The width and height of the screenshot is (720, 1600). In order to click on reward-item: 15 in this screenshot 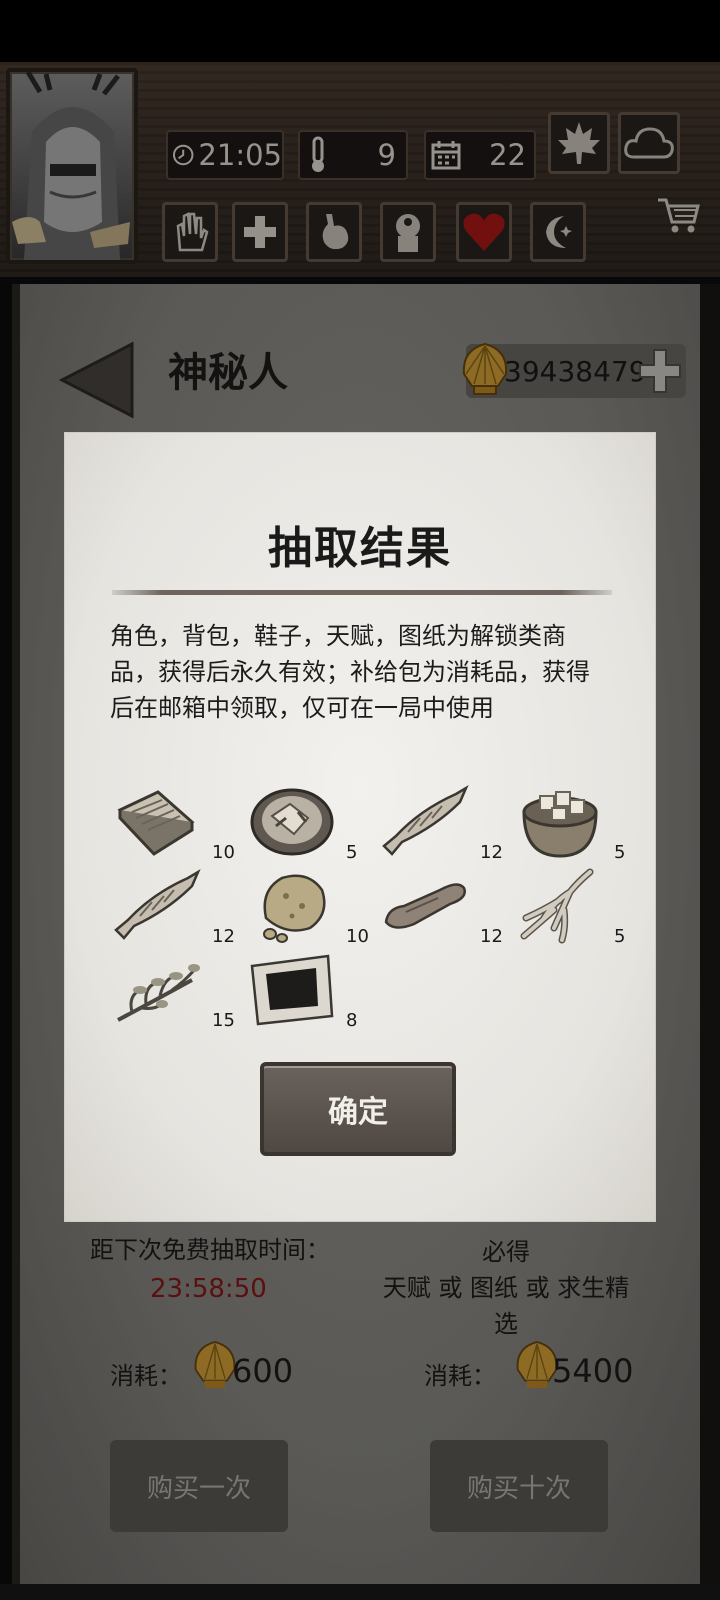, I will do `click(173, 990)`.